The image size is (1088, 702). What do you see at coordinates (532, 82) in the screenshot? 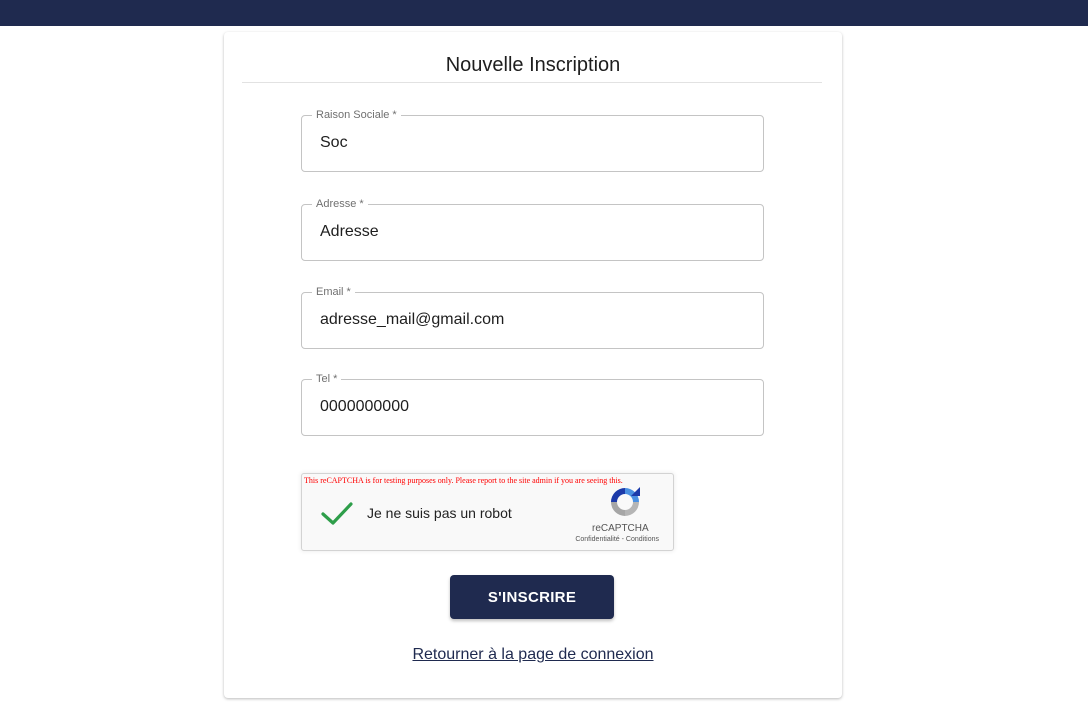
I see `title-divider` at bounding box center [532, 82].